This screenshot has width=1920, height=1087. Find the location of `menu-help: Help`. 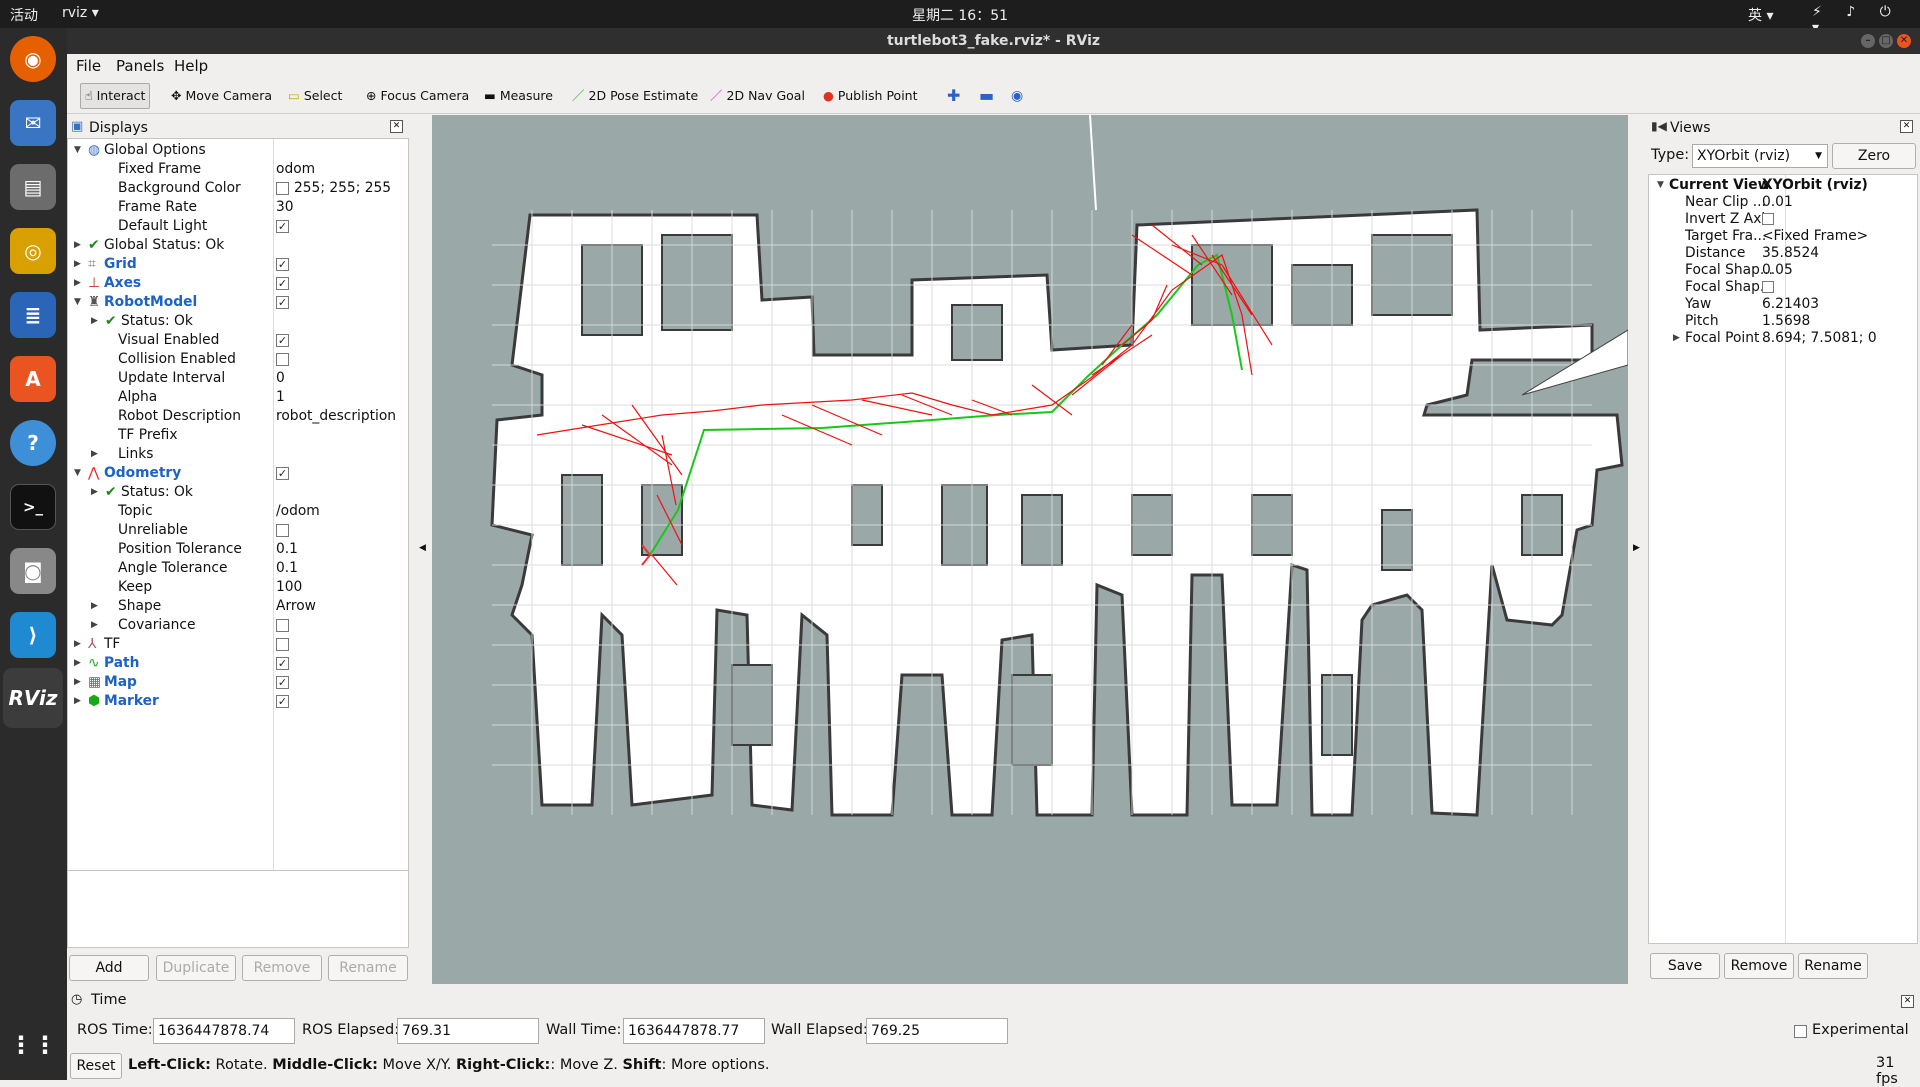

menu-help: Help is located at coordinates (191, 66).